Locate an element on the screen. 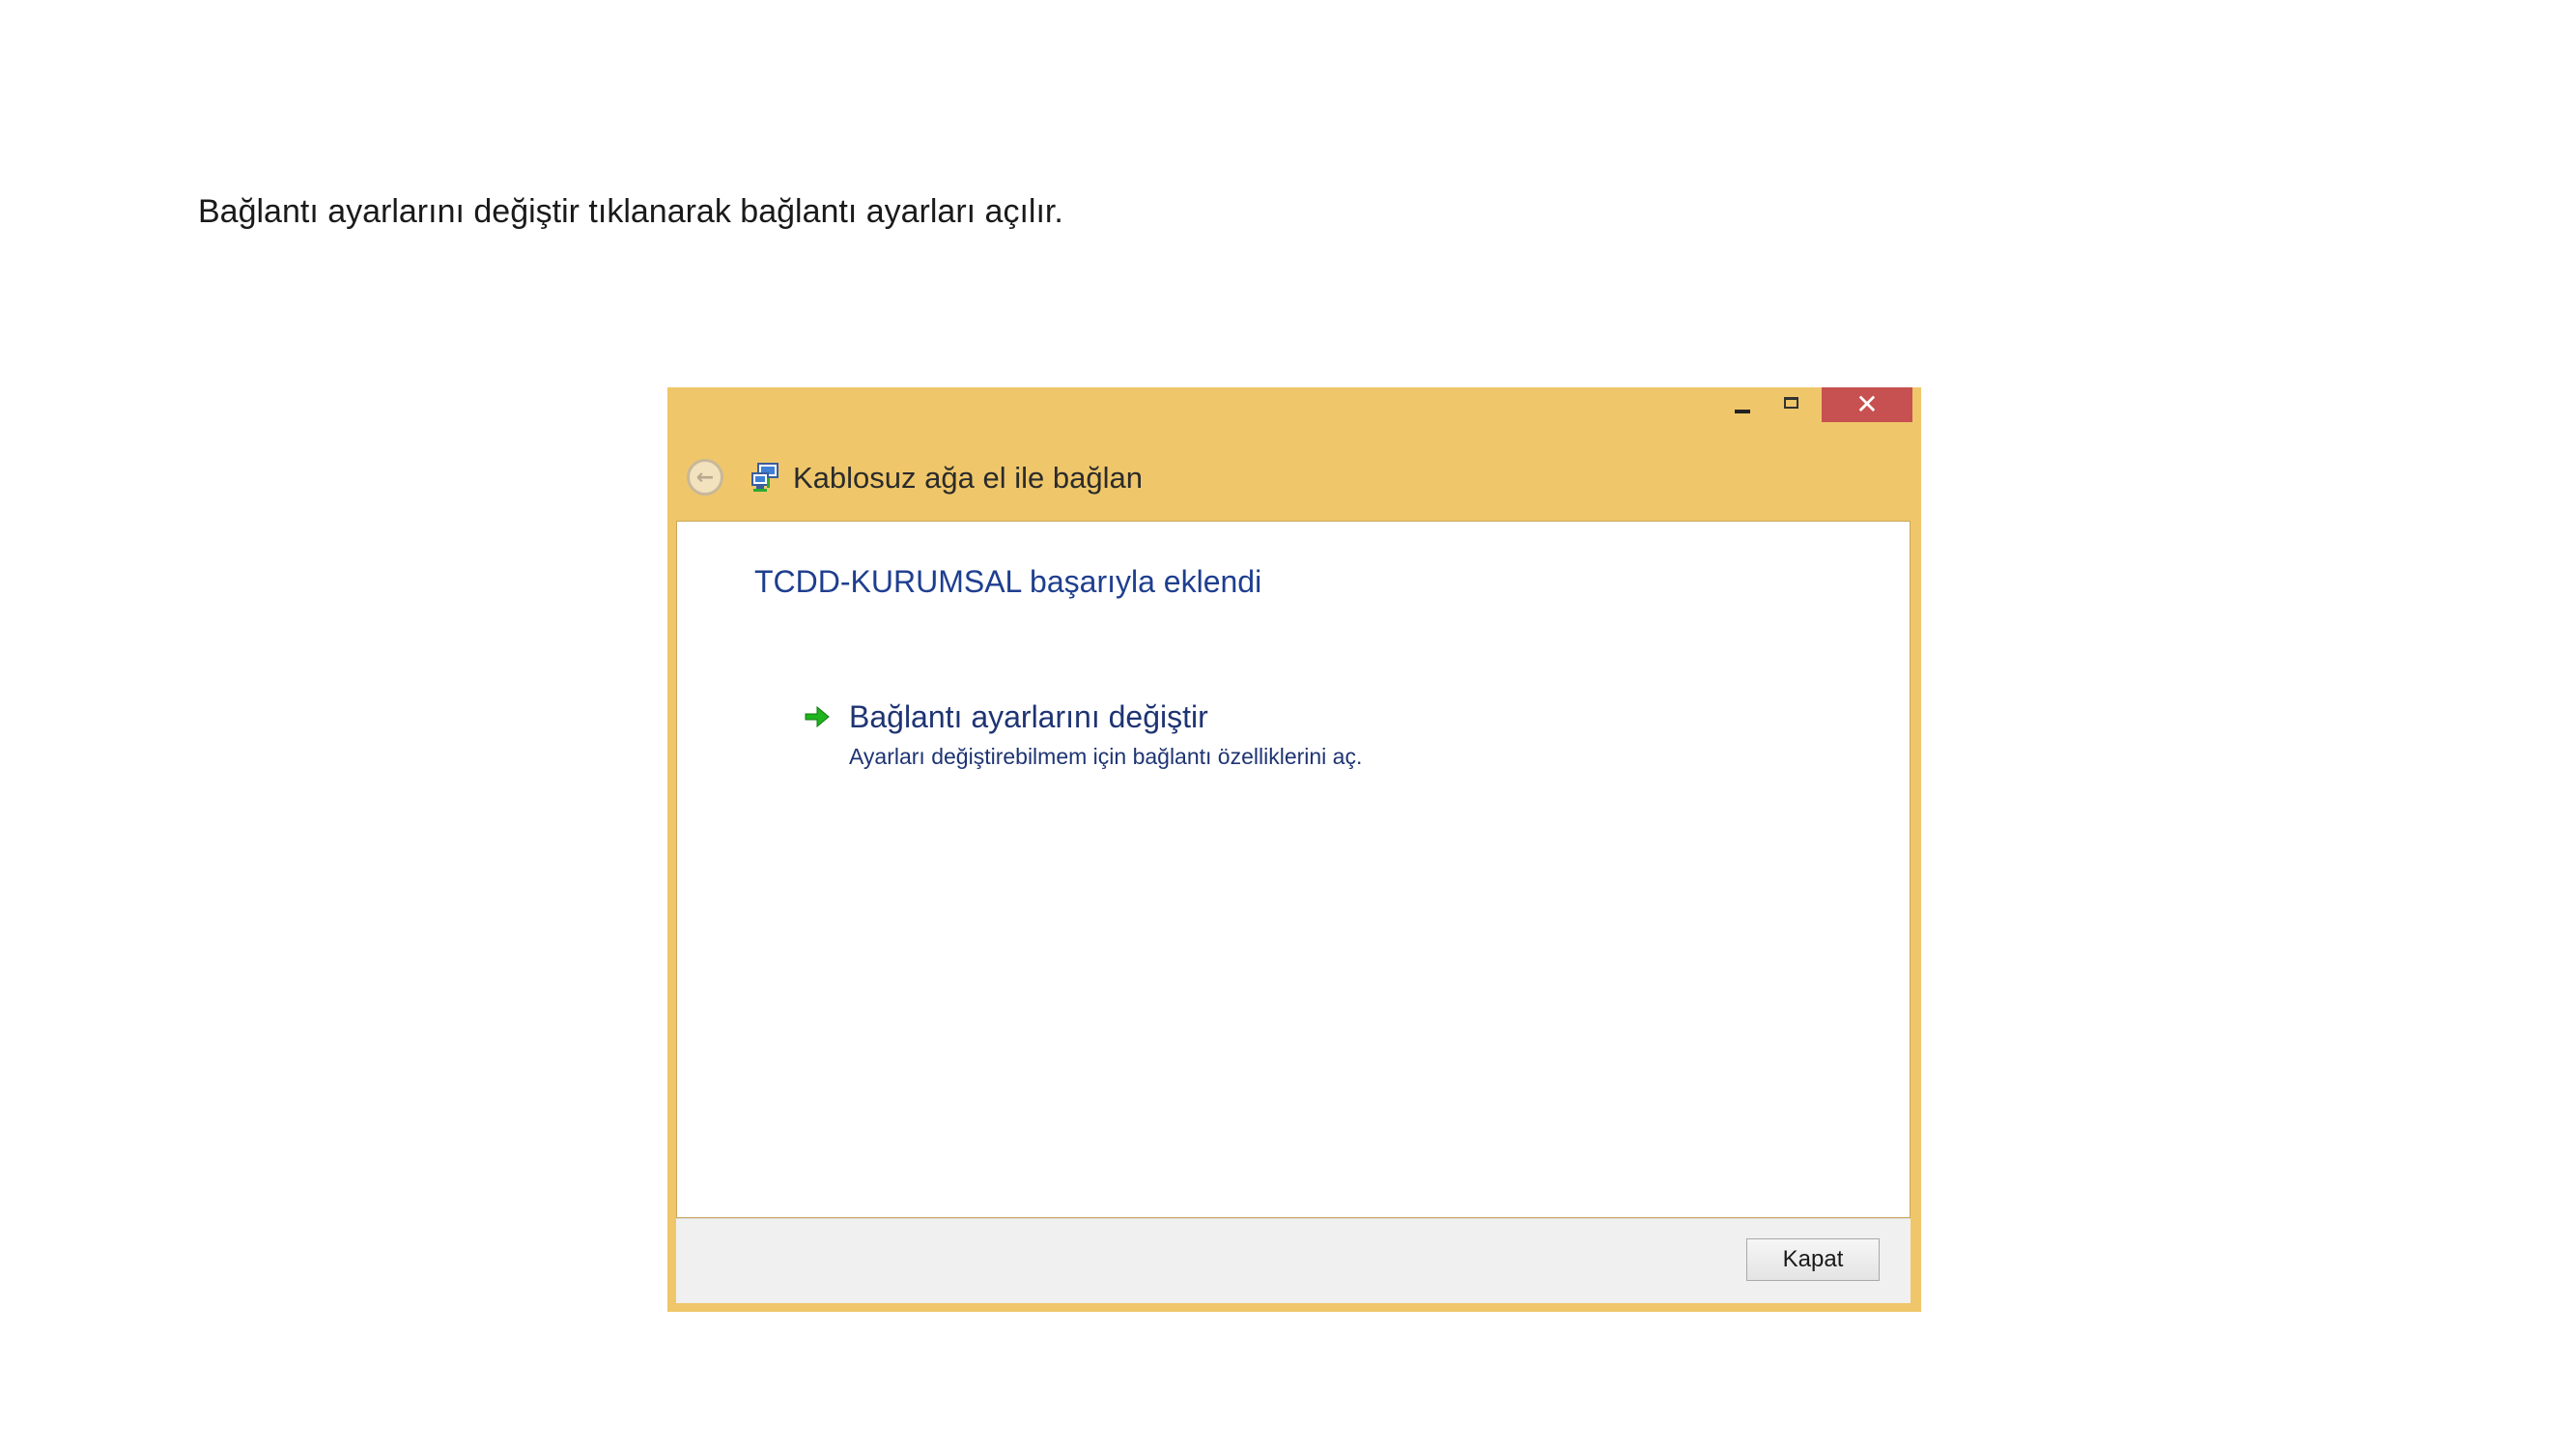  change-settings-title: Bağlantı ayarlarını değiştir is located at coordinates (1028, 717).